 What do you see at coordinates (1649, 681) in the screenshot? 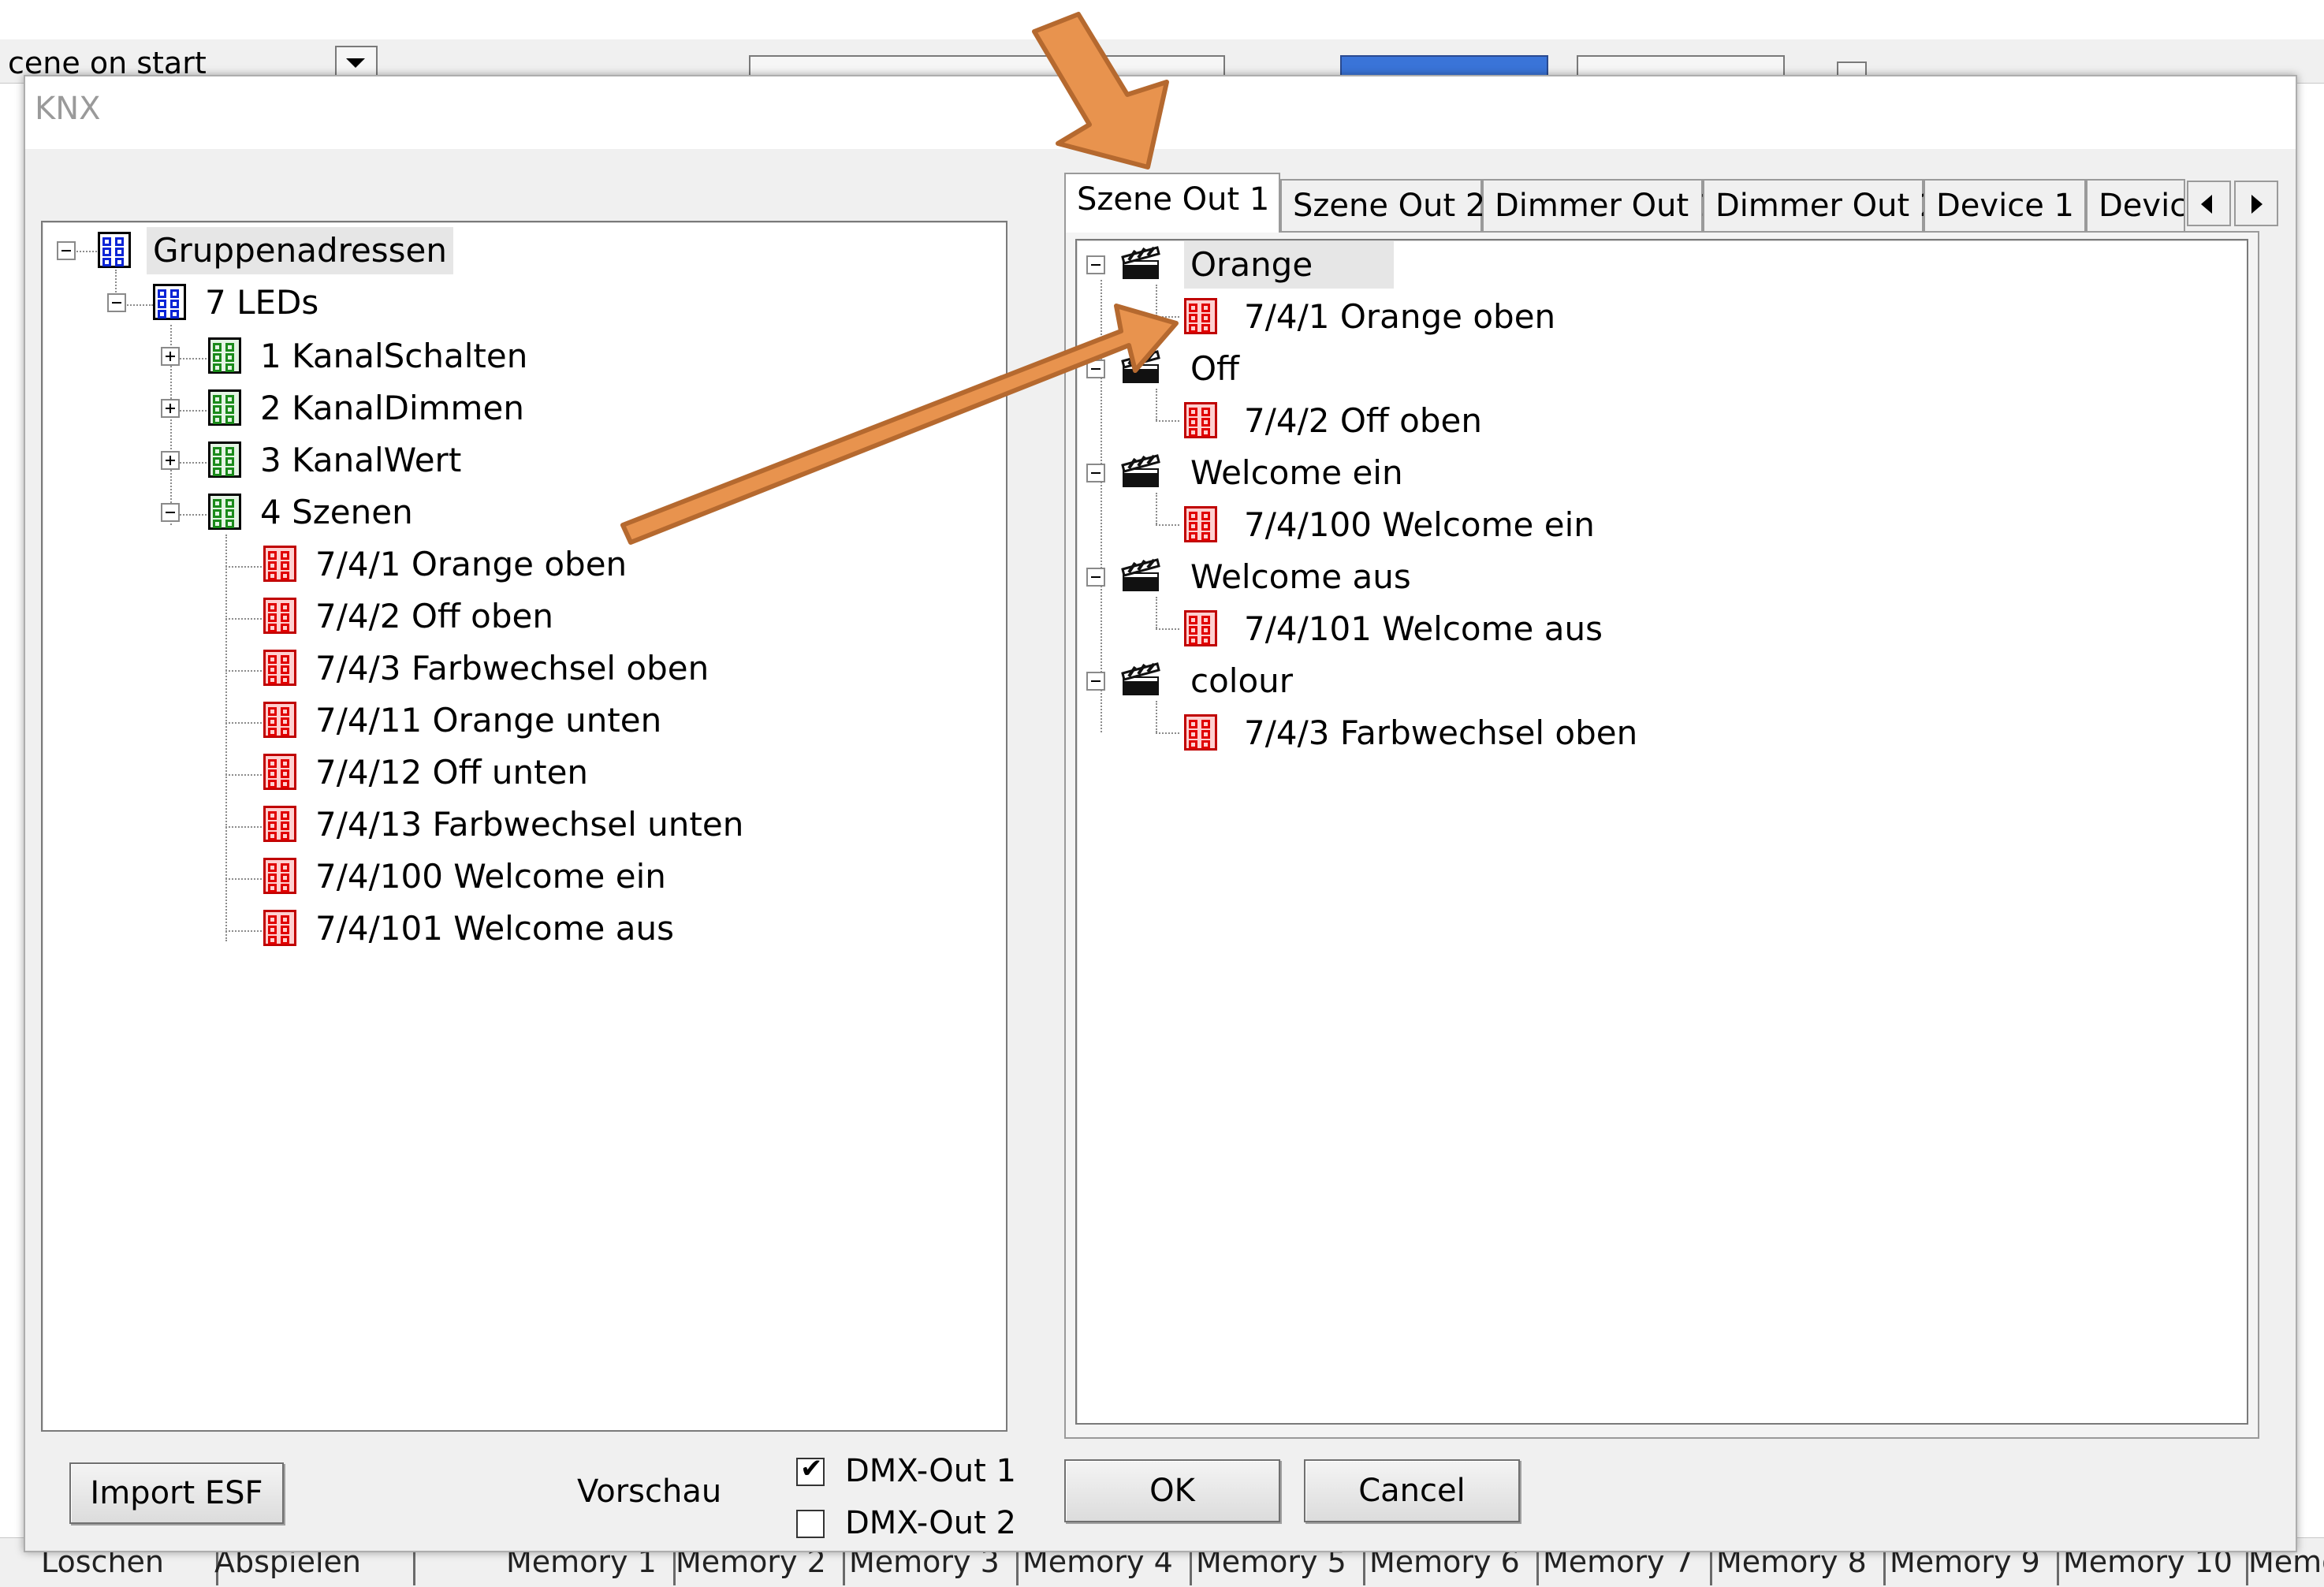
I see `scene-item-colour: colour` at bounding box center [1649, 681].